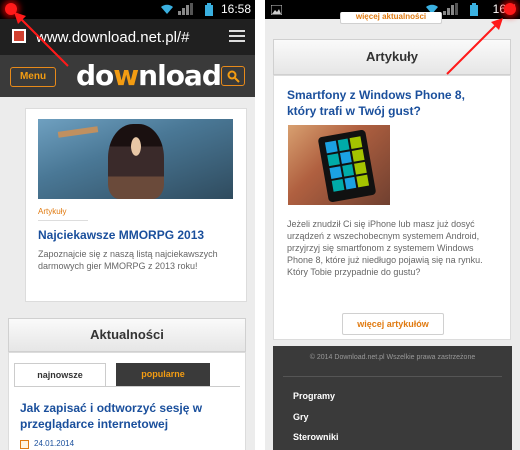 This screenshot has height=450, width=520. I want to click on divider, so click(63, 220).